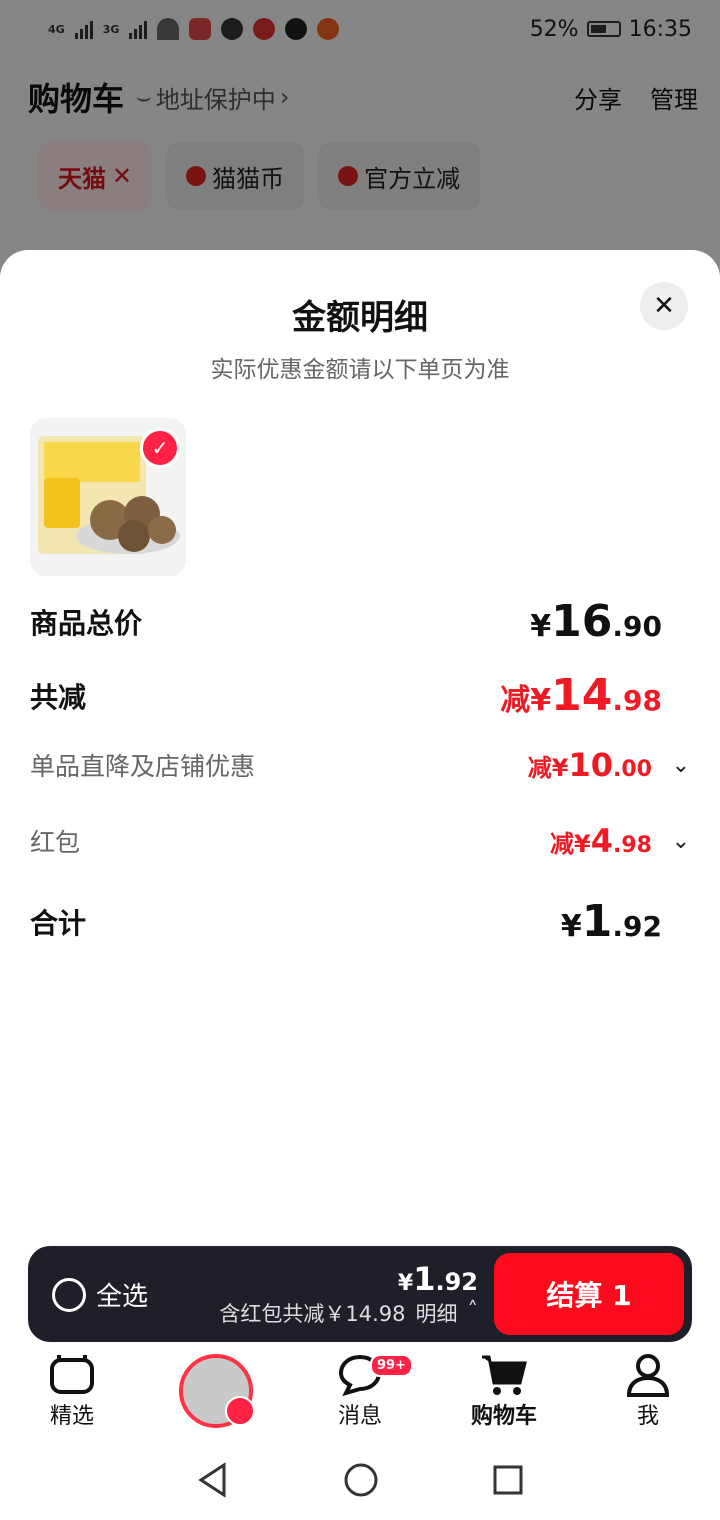 This screenshot has width=720, height=1520. I want to click on row-amount: ¥ 1 .92, so click(611, 921).